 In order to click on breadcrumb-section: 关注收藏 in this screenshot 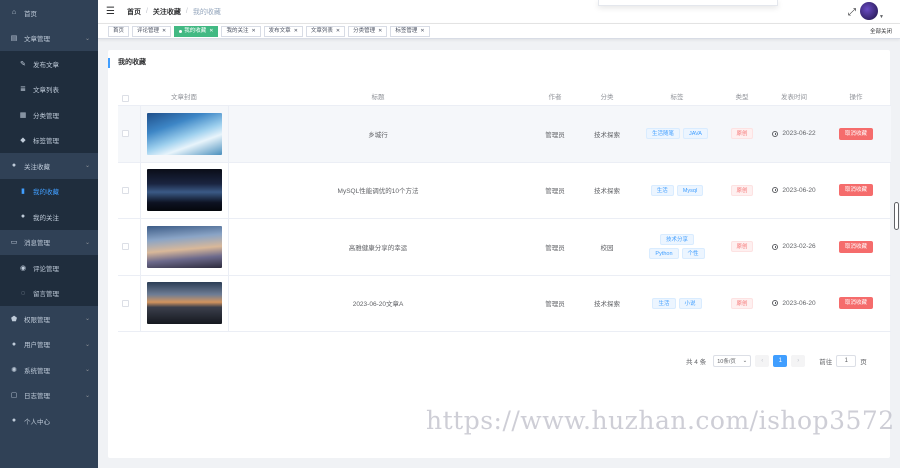, I will do `click(167, 12)`.